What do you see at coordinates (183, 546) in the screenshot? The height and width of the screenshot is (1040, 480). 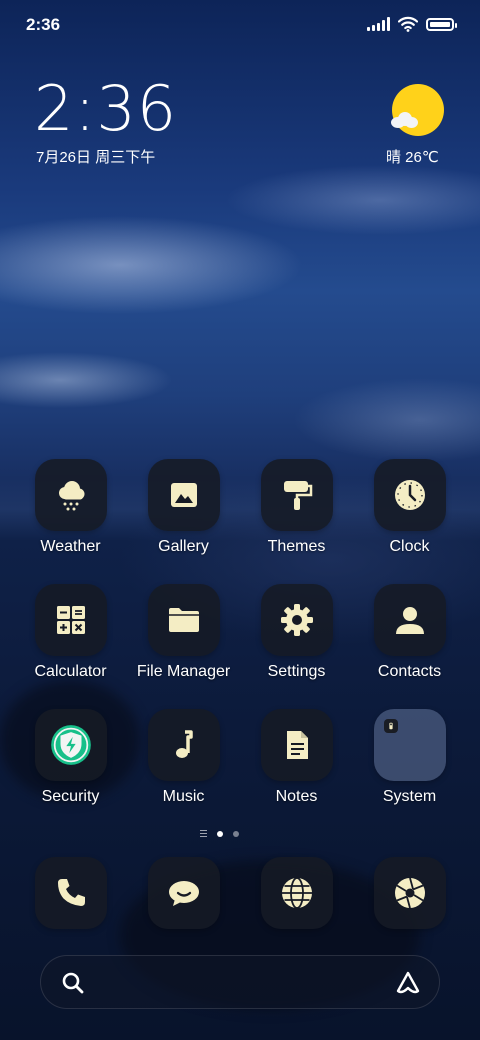 I see `app-label: Gallery` at bounding box center [183, 546].